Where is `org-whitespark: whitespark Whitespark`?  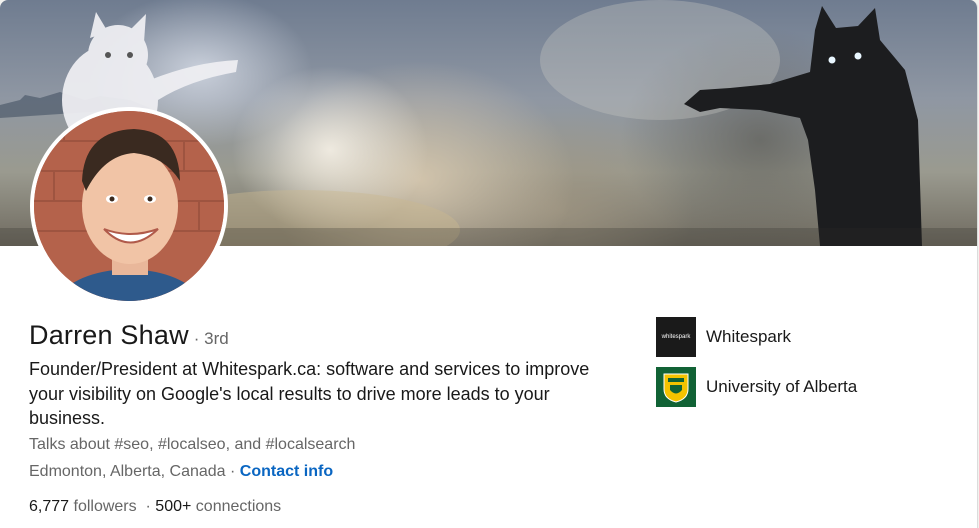 org-whitespark: whitespark Whitespark is located at coordinates (723, 337).